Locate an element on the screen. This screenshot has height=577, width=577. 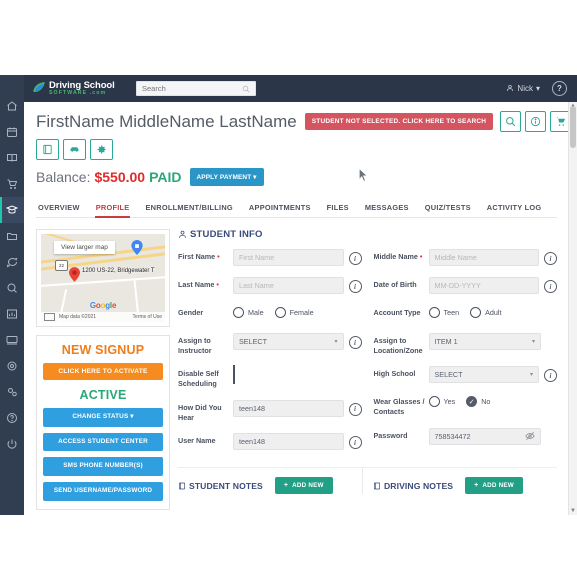
access-student-center-button: ACCESS STUDENT CENTER is located at coordinates (103, 442).